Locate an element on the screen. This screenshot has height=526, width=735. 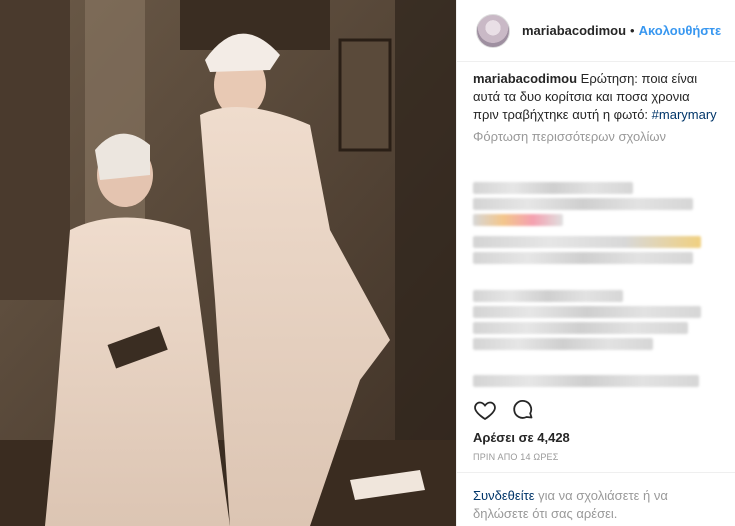
caption-username: mariabacodimou is located at coordinates (525, 78).